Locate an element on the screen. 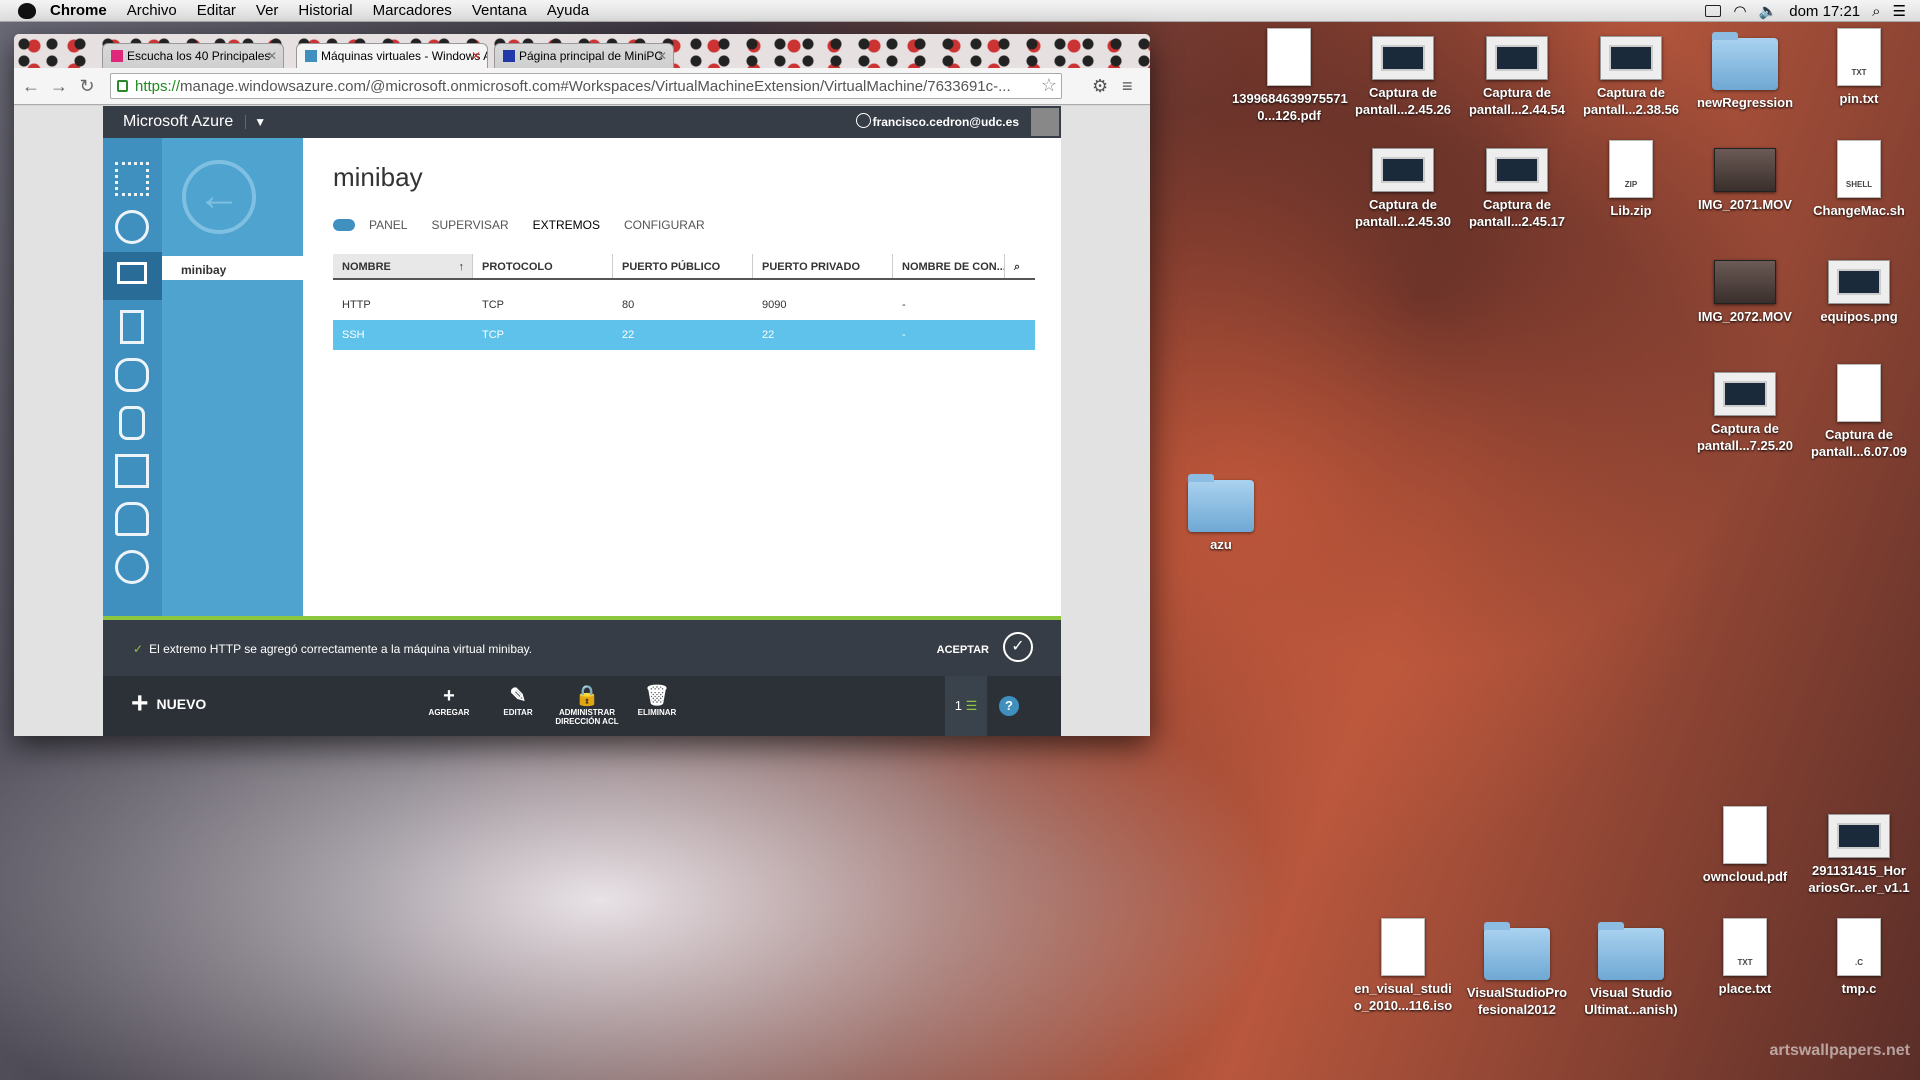  tab-panel: PANEL is located at coordinates (388, 225).